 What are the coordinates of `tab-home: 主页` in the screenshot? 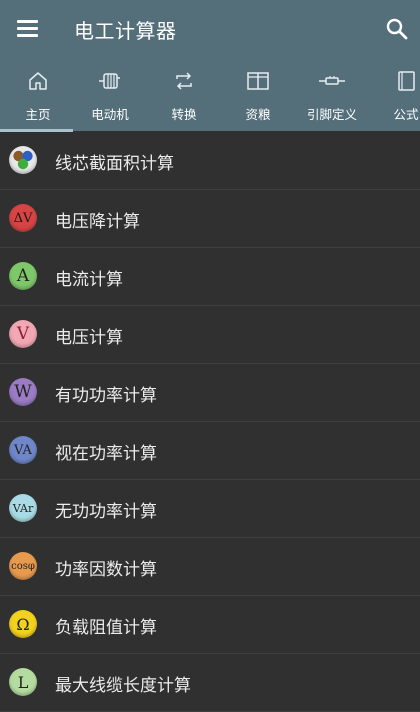 It's located at (38, 94).